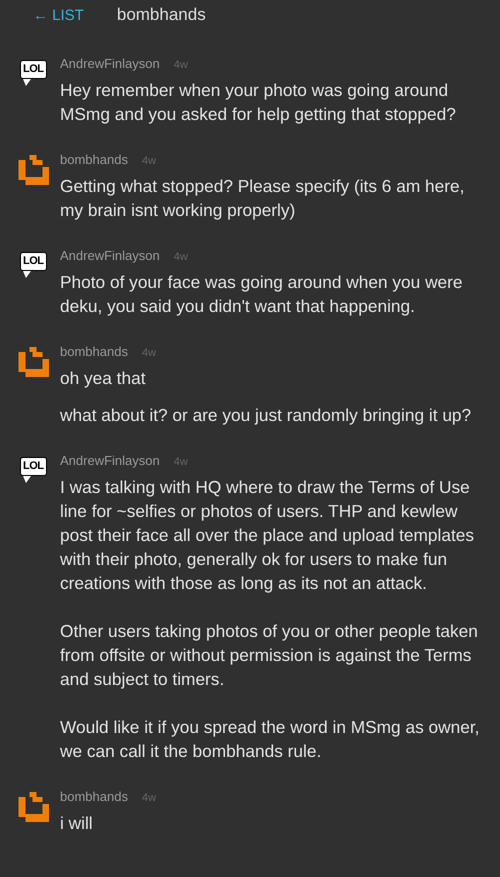 The image size is (500, 877). I want to click on message-text: i will, so click(77, 823).